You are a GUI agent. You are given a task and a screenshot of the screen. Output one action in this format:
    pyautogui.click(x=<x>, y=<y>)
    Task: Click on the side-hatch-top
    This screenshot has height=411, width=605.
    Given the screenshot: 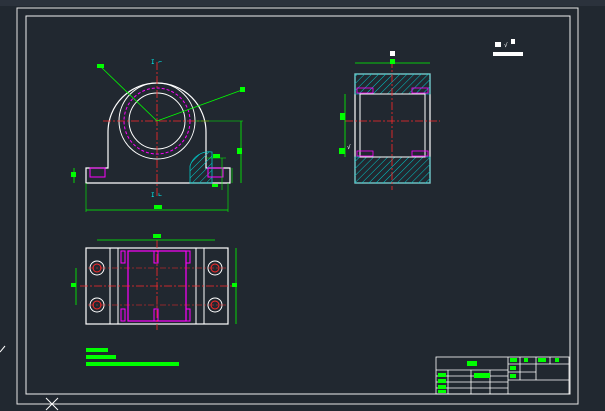 What is the action you would take?
    pyautogui.click(x=392, y=84)
    